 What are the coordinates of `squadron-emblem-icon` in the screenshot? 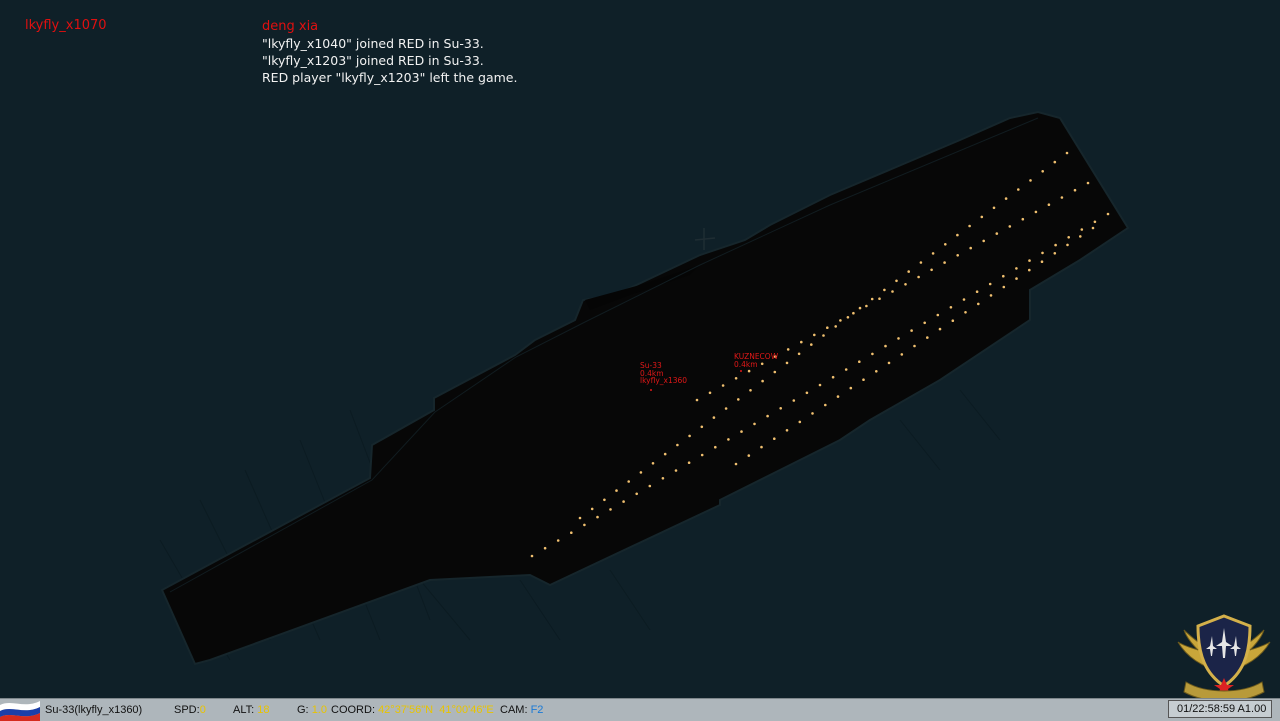 It's located at (1224, 658).